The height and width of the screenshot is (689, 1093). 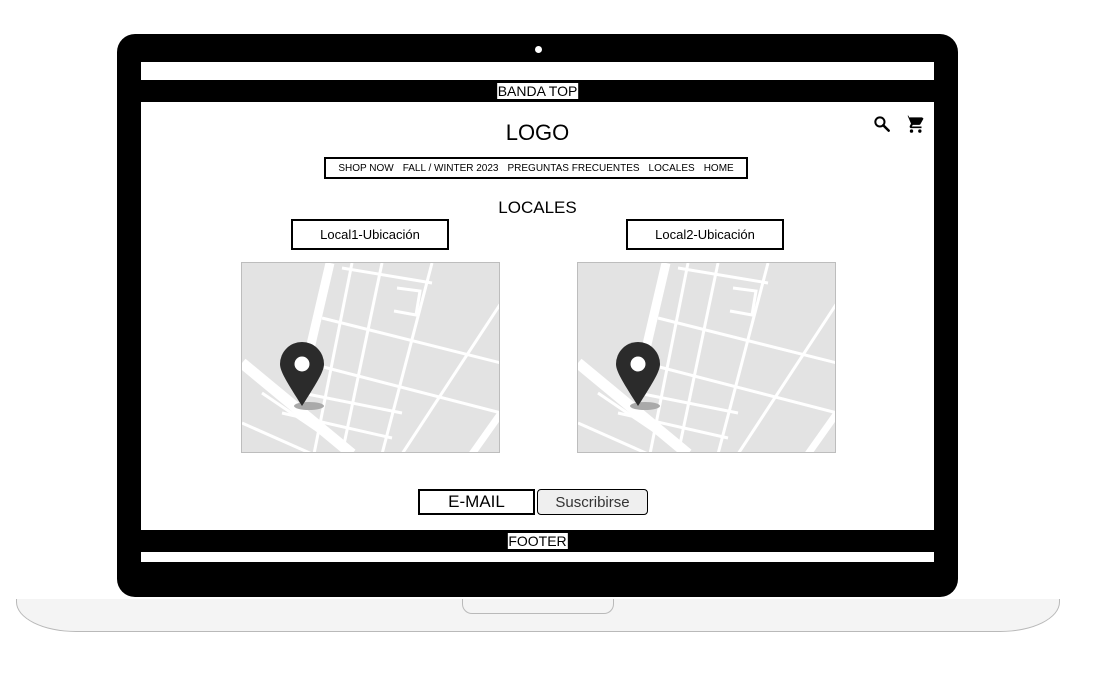 I want to click on header-icons, so click(x=898, y=124).